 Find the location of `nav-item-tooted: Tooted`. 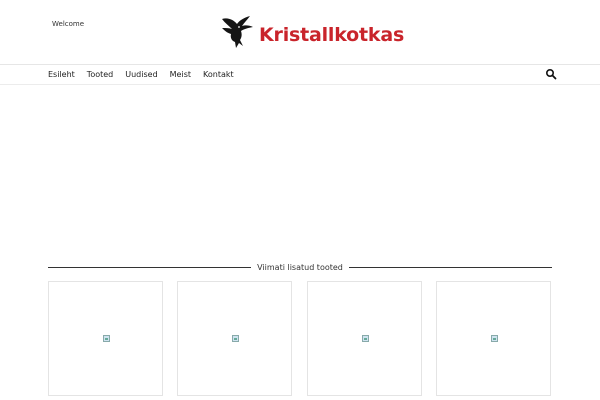

nav-item-tooted: Tooted is located at coordinates (100, 74).